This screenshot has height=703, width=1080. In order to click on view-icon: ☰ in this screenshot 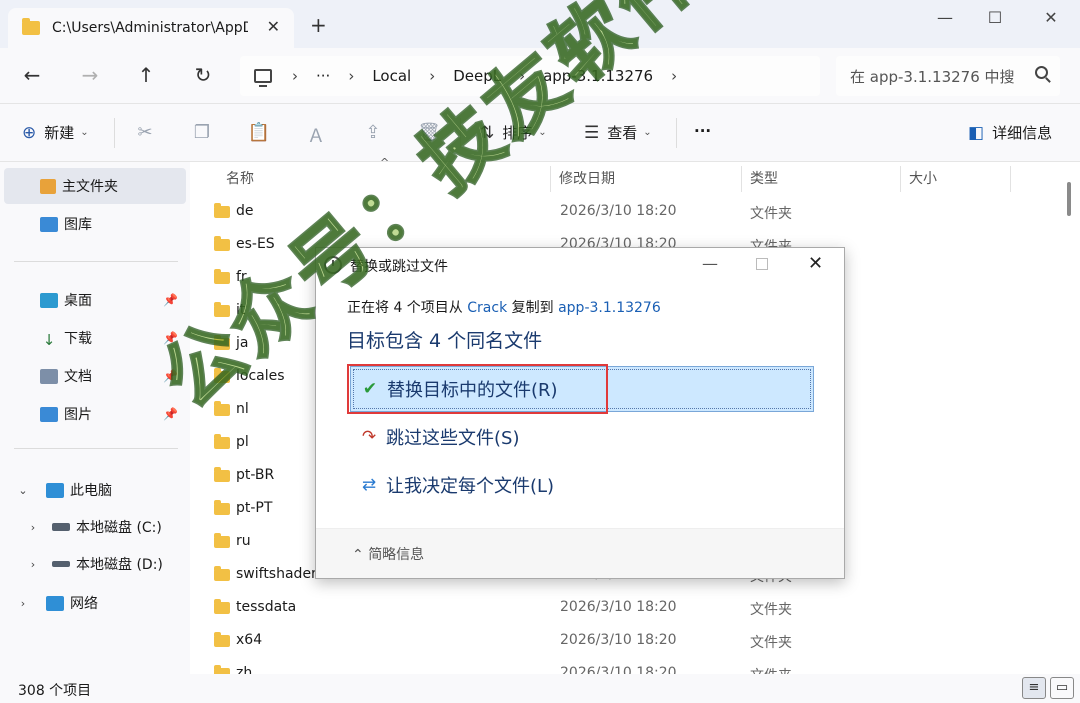, I will do `click(592, 132)`.